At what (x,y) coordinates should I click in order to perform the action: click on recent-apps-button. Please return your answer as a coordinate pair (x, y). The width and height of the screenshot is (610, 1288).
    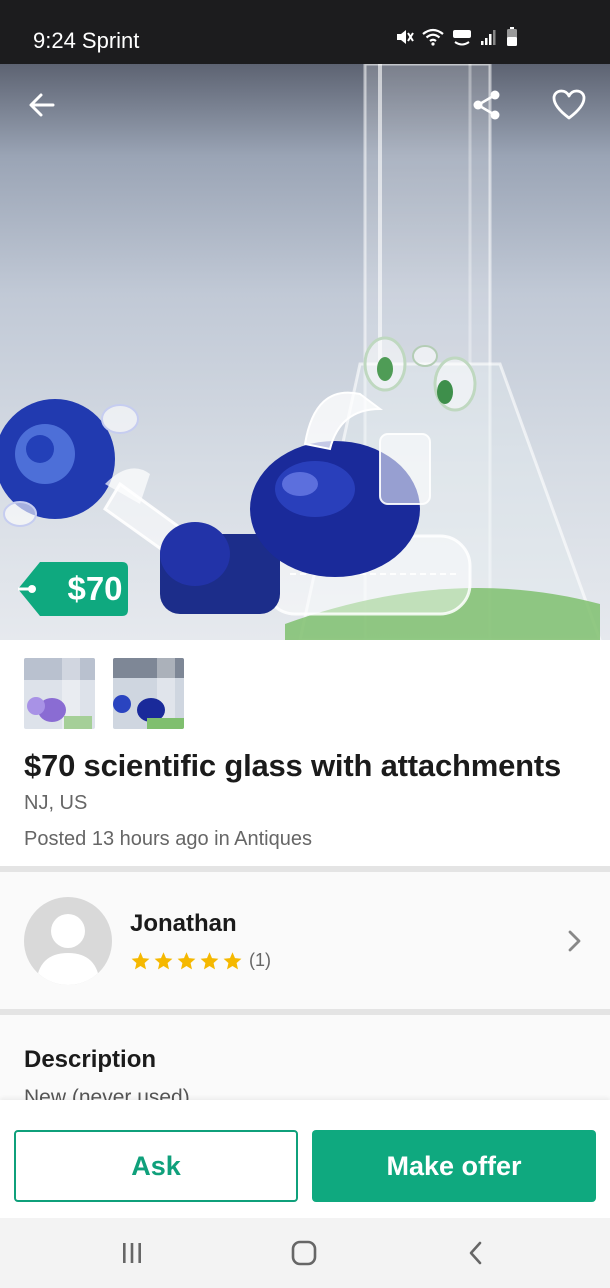
    Looking at the image, I should click on (132, 1253).